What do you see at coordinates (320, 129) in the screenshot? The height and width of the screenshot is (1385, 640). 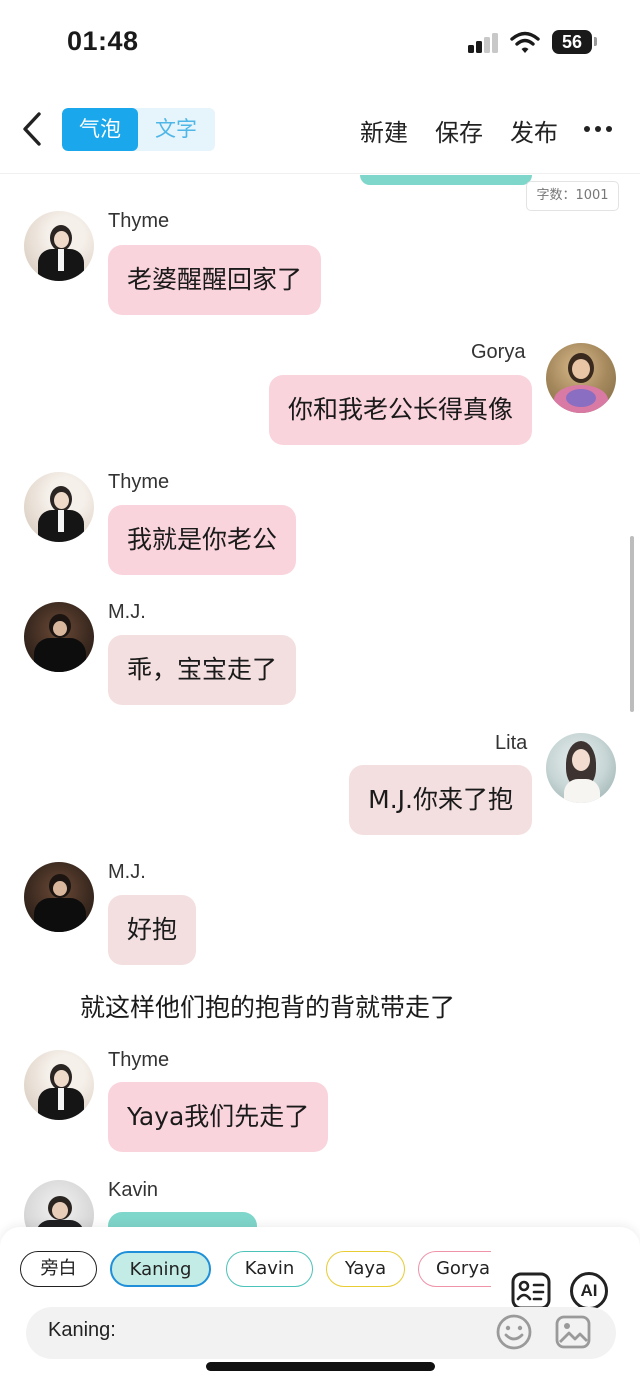 I see `nav-bar: 气泡 文字 新建 保存 发布` at bounding box center [320, 129].